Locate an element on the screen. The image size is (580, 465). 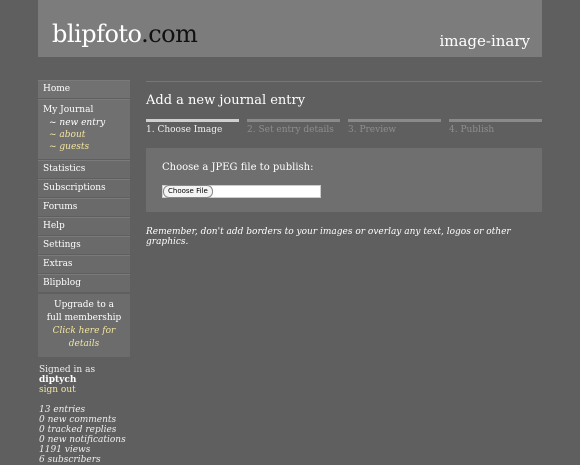
sidebar-item-subscriptions: Subscriptions is located at coordinates (84, 188).